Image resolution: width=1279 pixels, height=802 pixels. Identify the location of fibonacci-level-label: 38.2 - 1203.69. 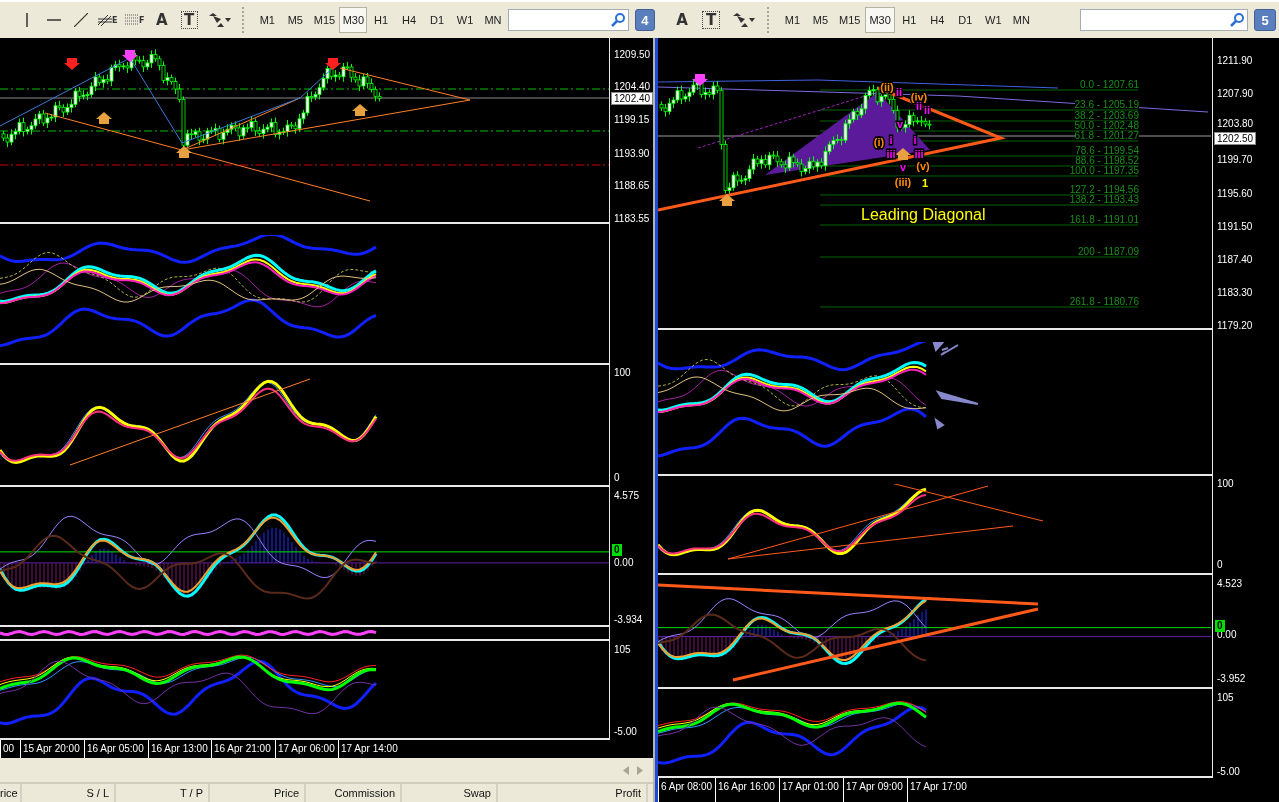
(1106, 115).